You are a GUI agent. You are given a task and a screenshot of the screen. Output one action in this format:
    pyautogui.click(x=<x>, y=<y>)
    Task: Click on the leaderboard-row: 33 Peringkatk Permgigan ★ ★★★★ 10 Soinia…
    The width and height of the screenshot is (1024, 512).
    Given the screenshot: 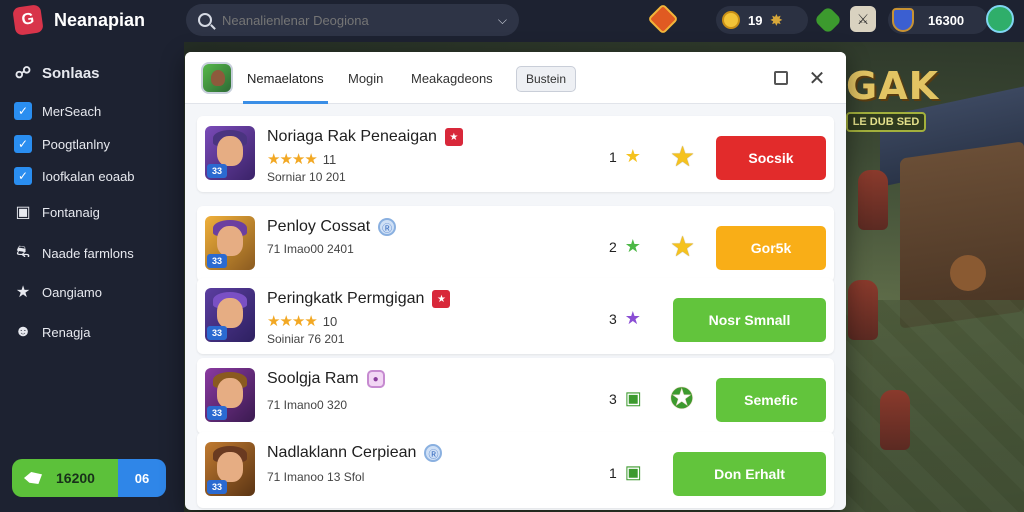 What is the action you would take?
    pyautogui.click(x=515, y=316)
    